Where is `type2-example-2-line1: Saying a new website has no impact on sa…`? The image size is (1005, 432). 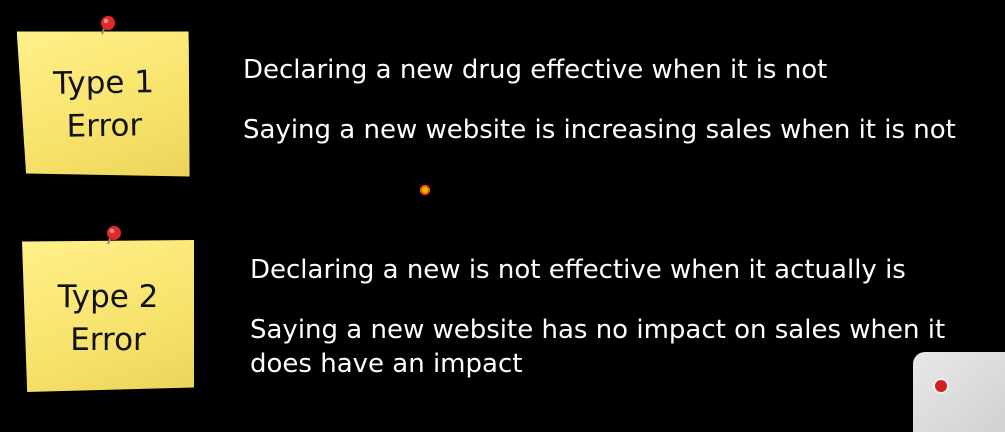 type2-example-2-line1: Saying a new website has no impact on sa… is located at coordinates (598, 330).